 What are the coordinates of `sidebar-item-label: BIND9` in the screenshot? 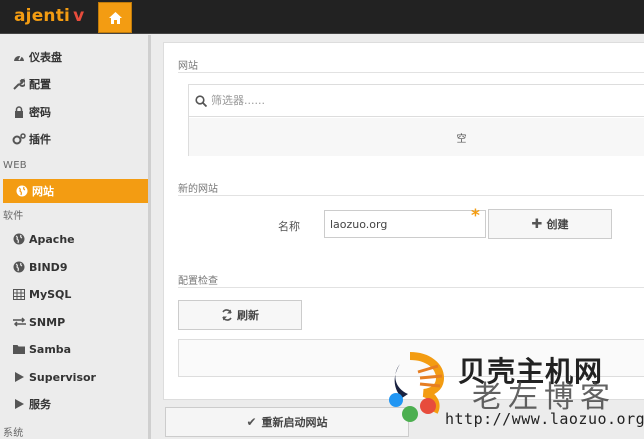 It's located at (48, 267).